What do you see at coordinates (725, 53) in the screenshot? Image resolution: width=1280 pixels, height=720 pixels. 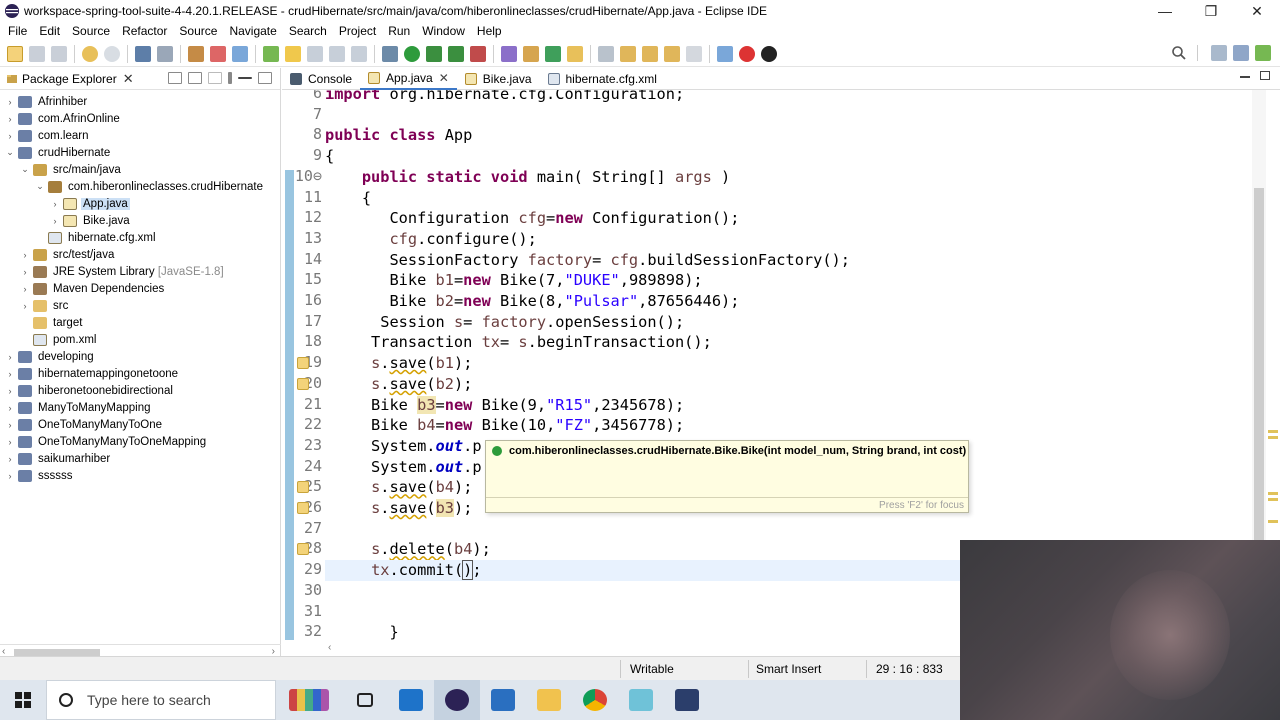 I see `pin-editor-icon` at bounding box center [725, 53].